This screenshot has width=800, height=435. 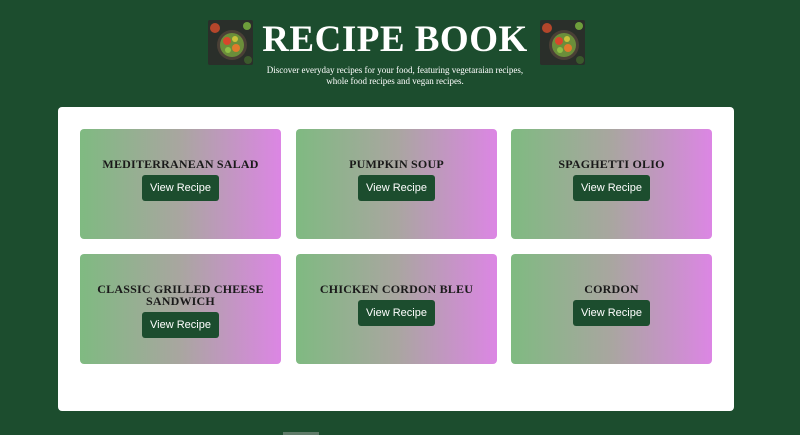 What do you see at coordinates (395, 39) in the screenshot?
I see `page-title: RECIPE BOOK` at bounding box center [395, 39].